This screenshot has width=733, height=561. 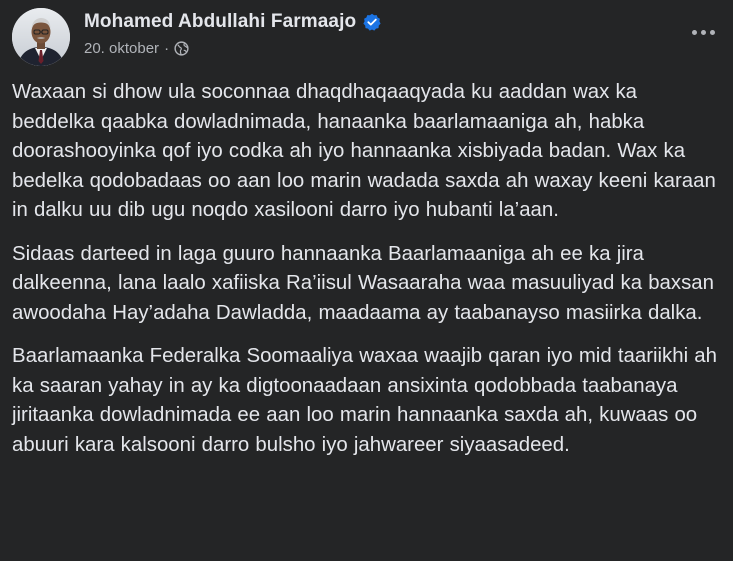 I want to click on more-options-button, so click(x=703, y=32).